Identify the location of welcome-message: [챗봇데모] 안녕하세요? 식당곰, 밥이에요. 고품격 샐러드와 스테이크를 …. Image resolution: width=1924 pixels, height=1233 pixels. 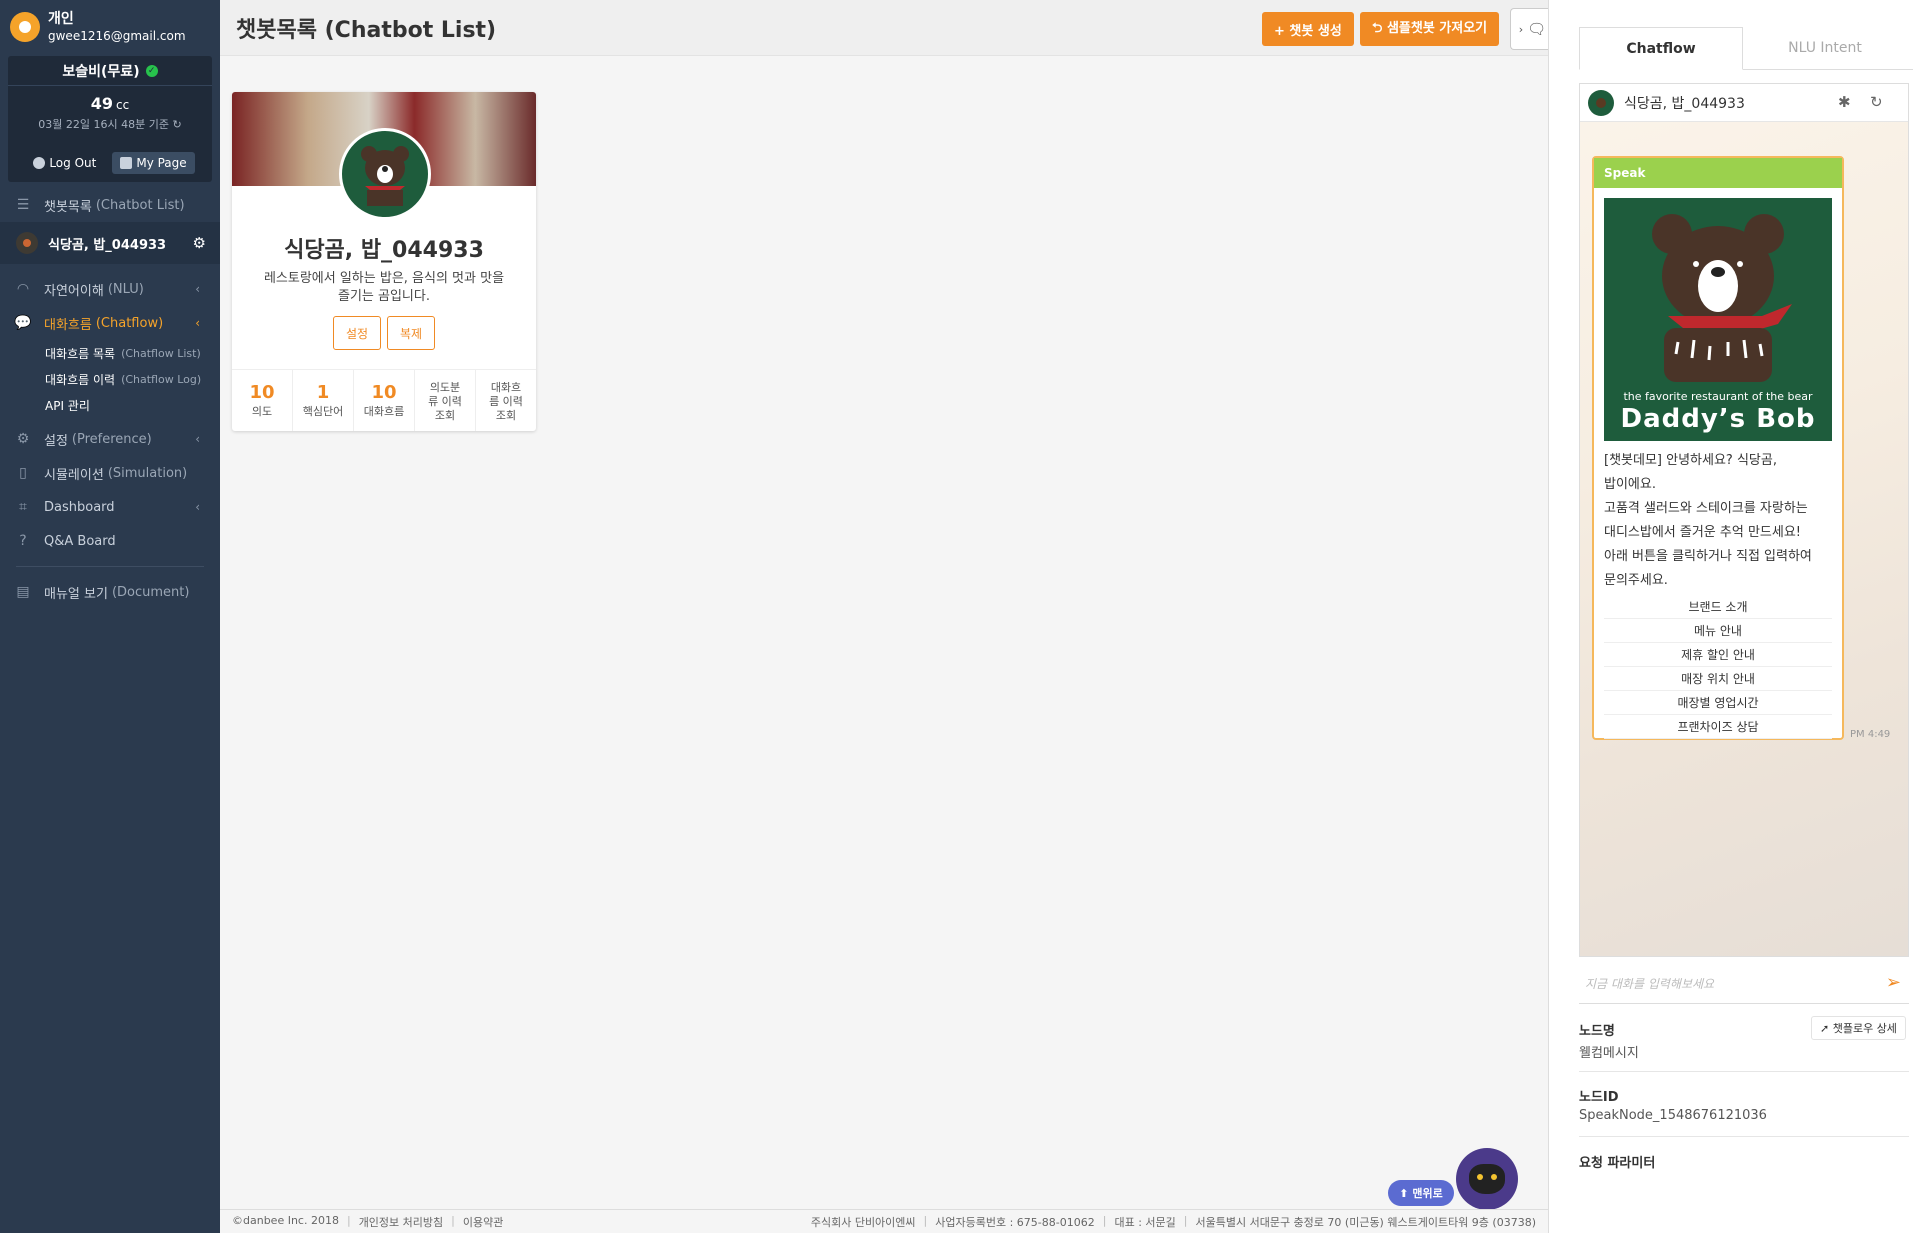
(1708, 520).